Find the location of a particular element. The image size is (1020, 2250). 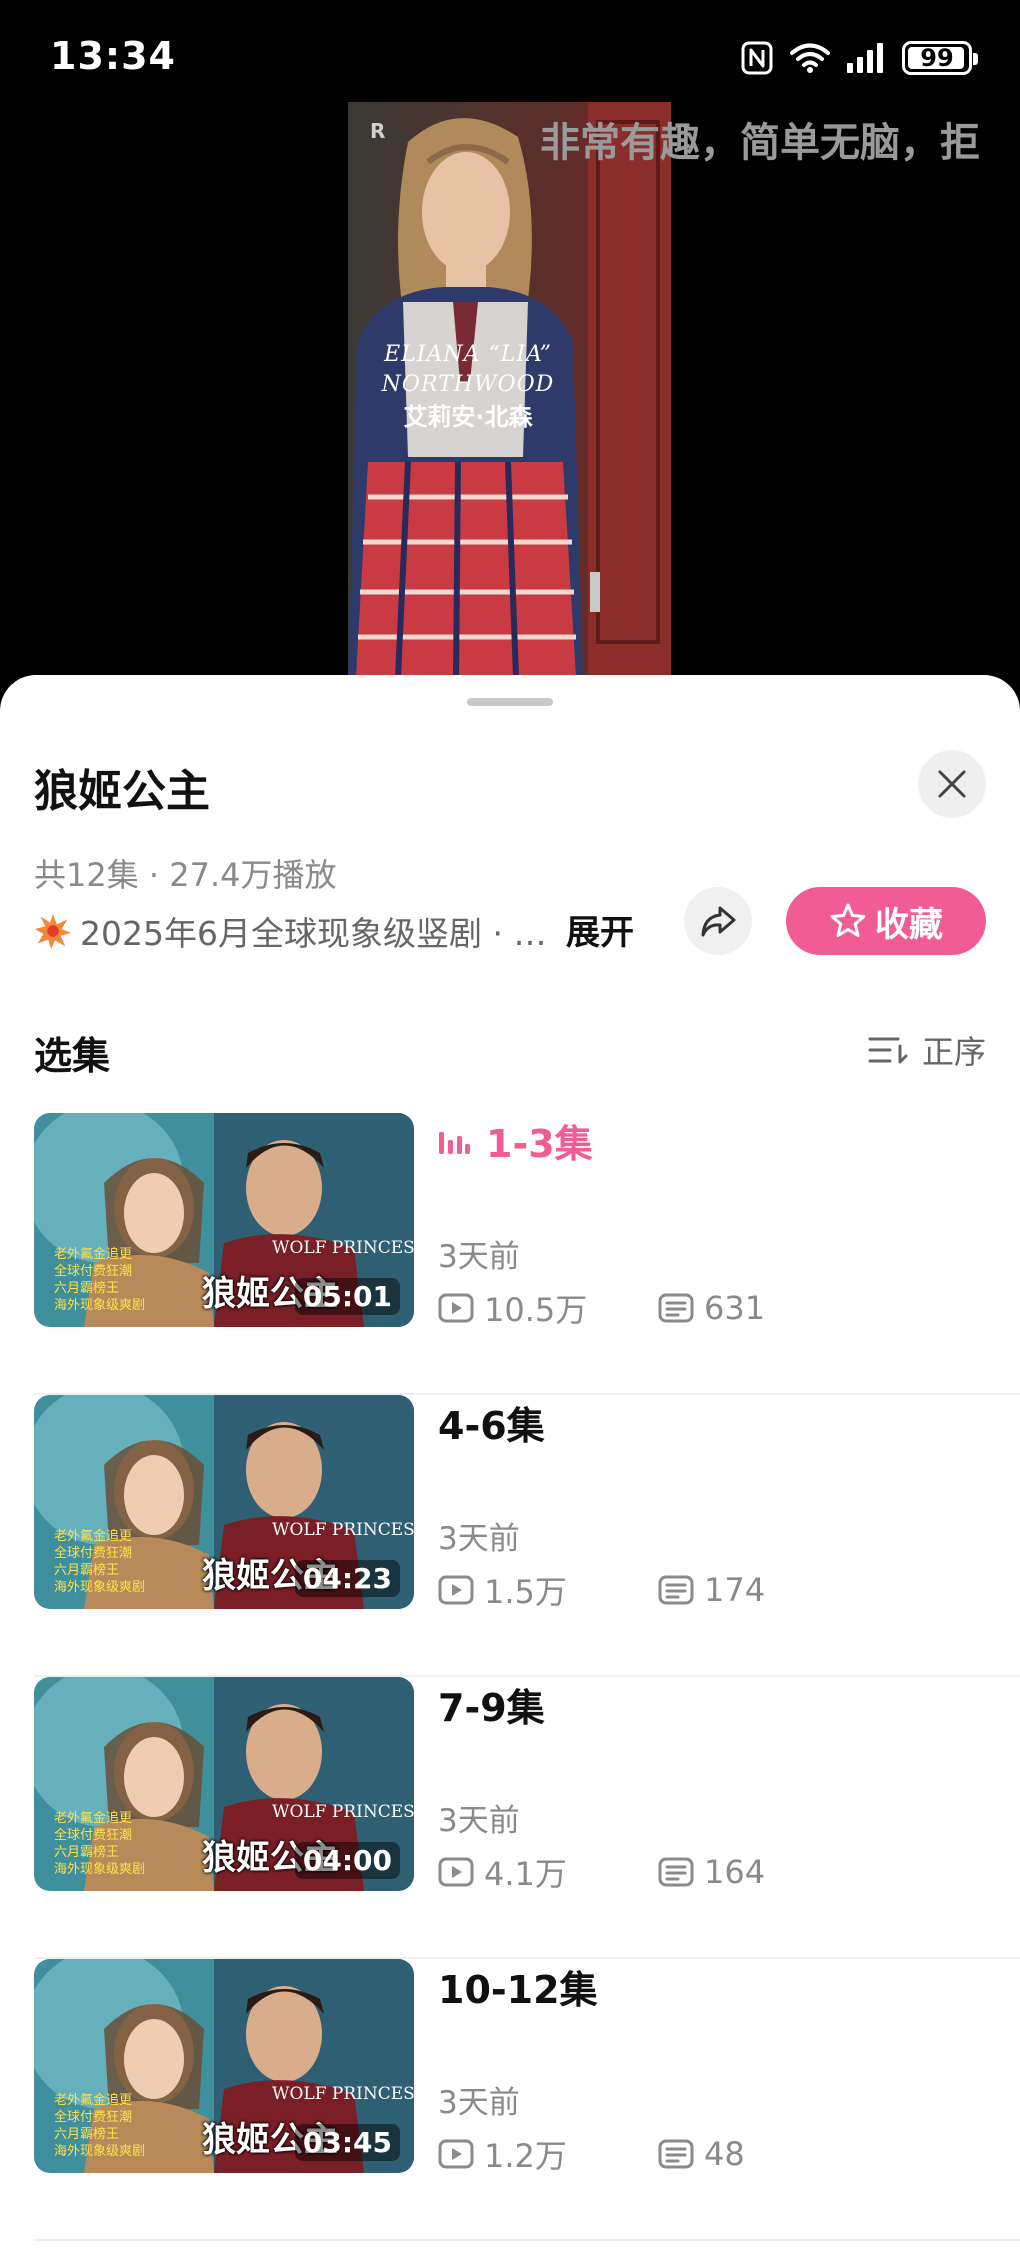

star-icon is located at coordinates (848, 920).